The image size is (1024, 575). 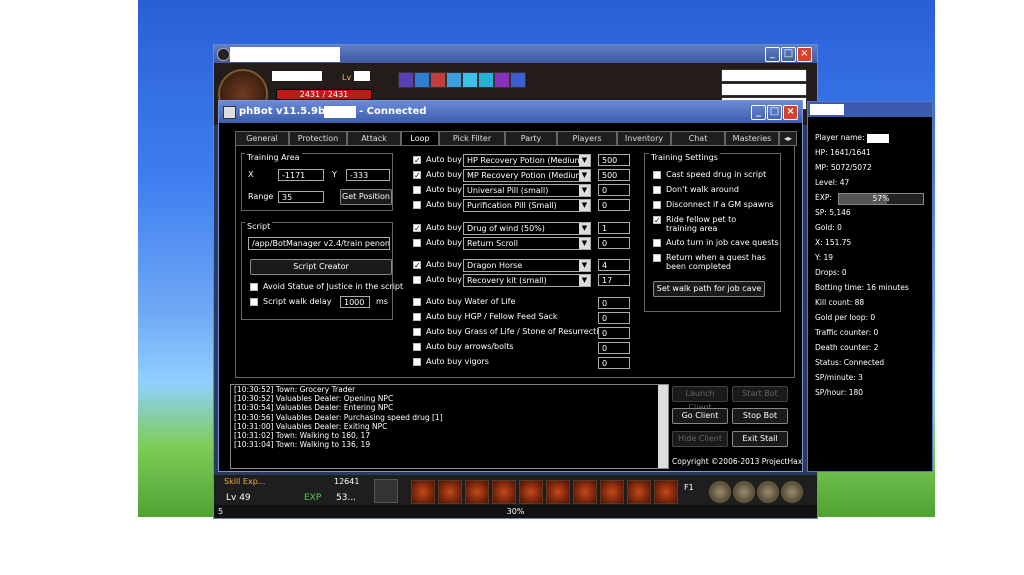 I want to click on auto-buy-item-select: MP Recovery Potion (Medium) ▼, so click(x=527, y=175).